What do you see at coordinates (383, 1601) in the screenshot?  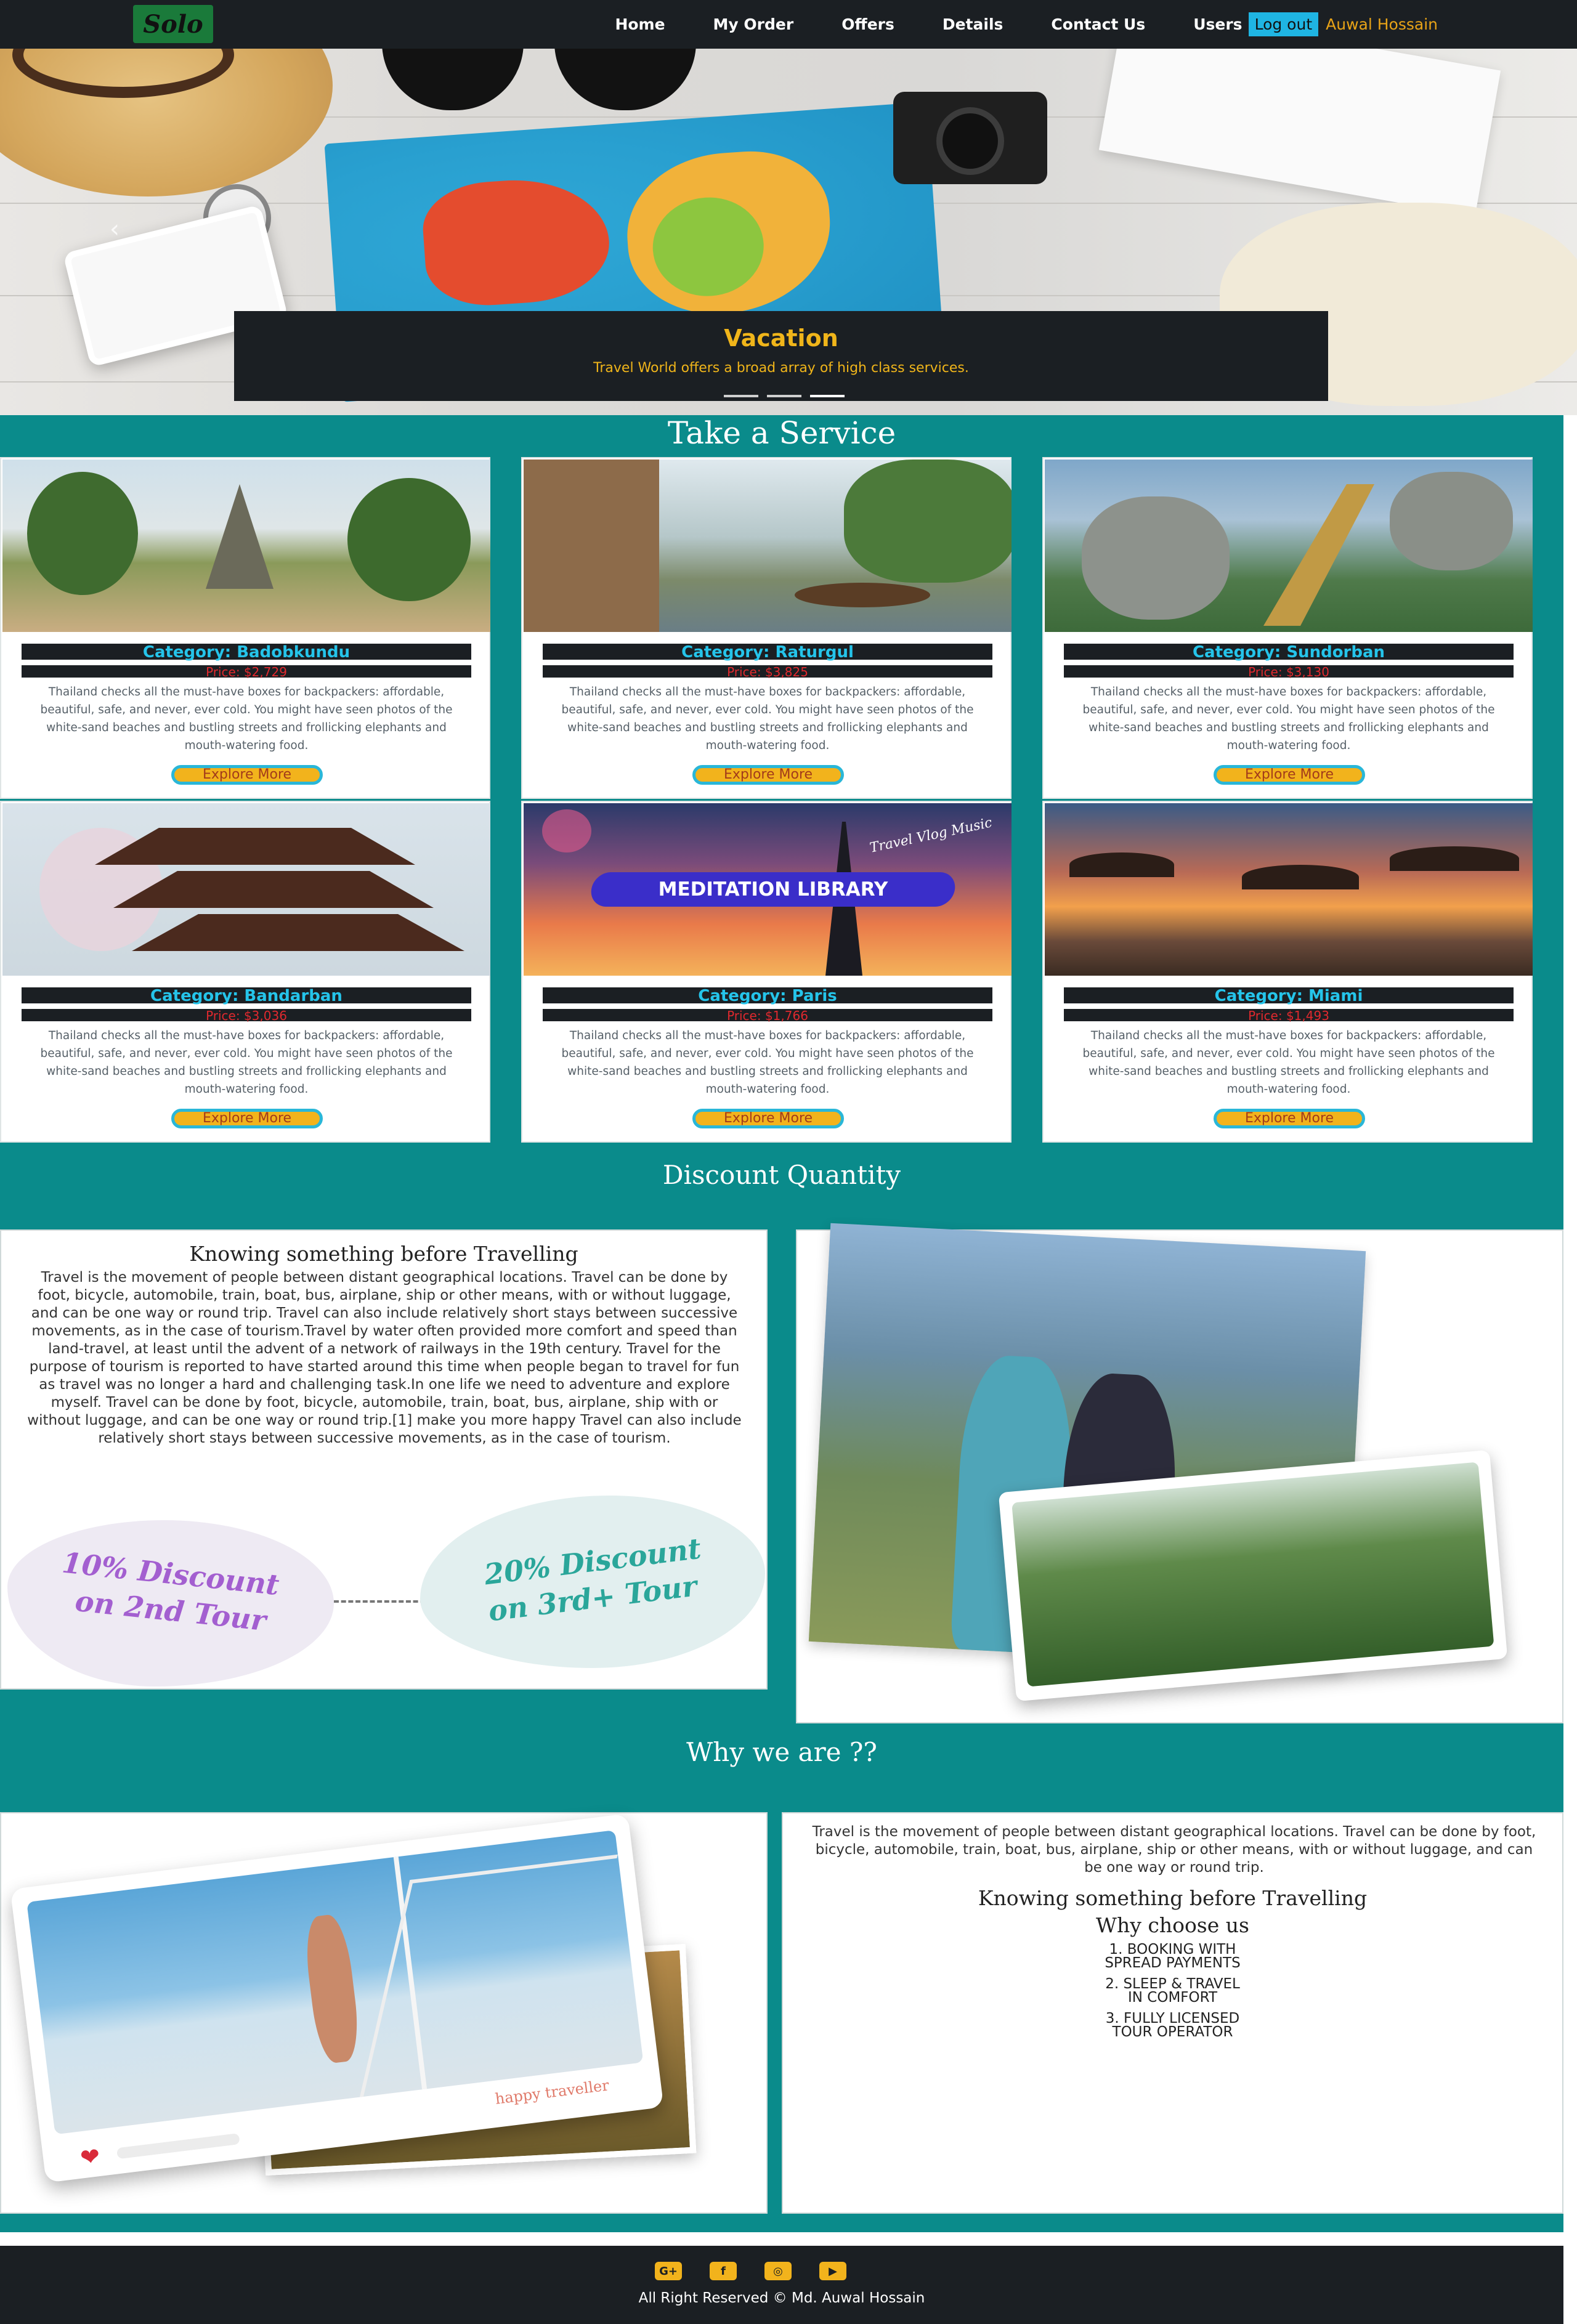 I see `discount-connector` at bounding box center [383, 1601].